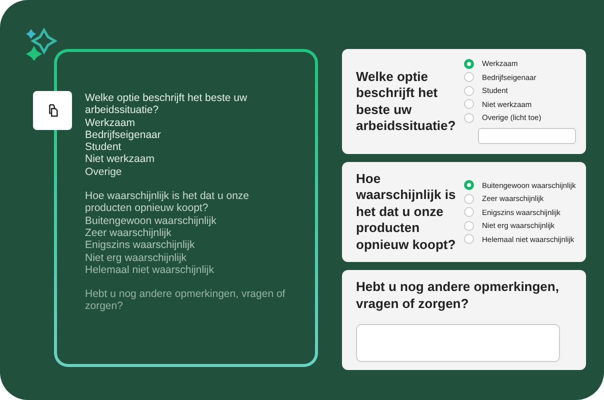 This screenshot has height=400, width=604. What do you see at coordinates (52, 110) in the screenshot?
I see `copy-button` at bounding box center [52, 110].